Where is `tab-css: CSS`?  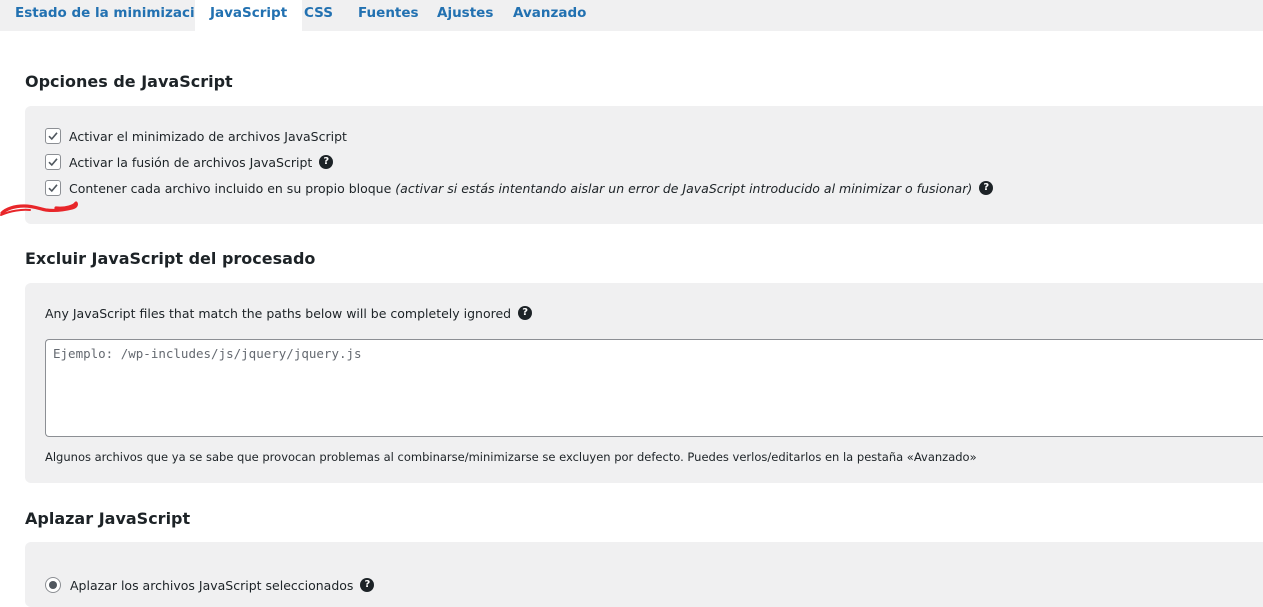 tab-css: CSS is located at coordinates (318, 15).